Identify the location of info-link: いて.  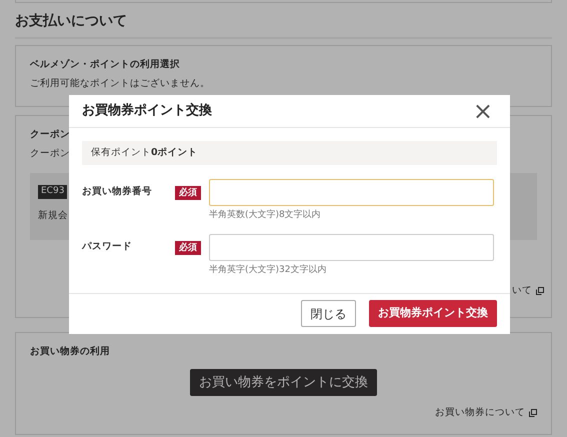
(522, 291).